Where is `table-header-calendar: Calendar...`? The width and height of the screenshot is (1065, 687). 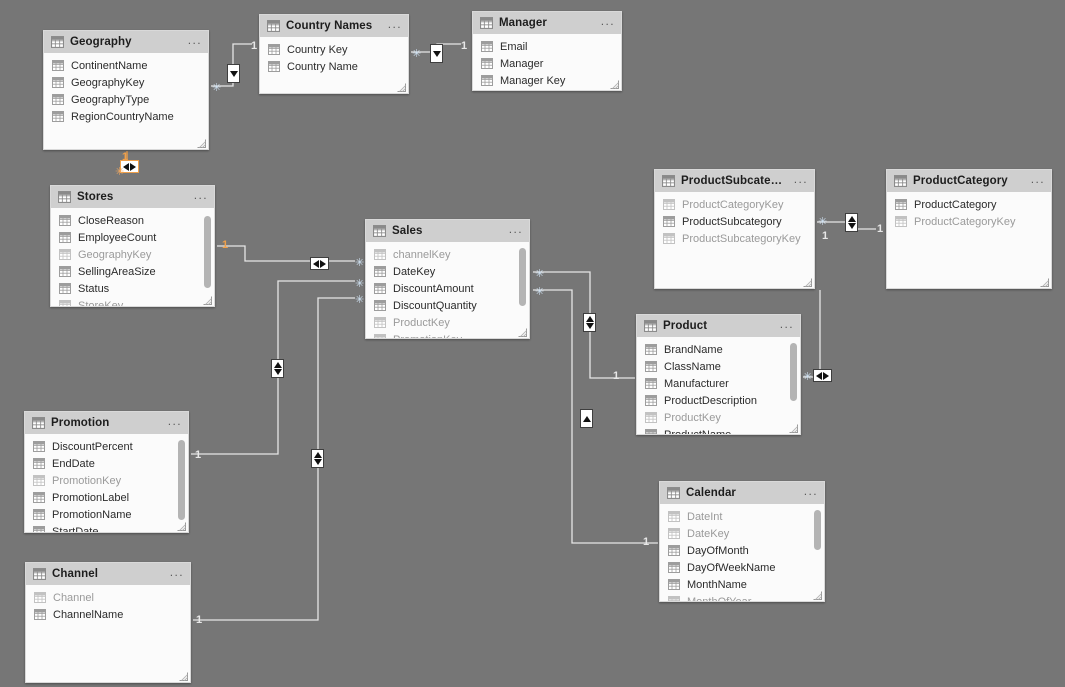
table-header-calendar: Calendar... is located at coordinates (742, 493).